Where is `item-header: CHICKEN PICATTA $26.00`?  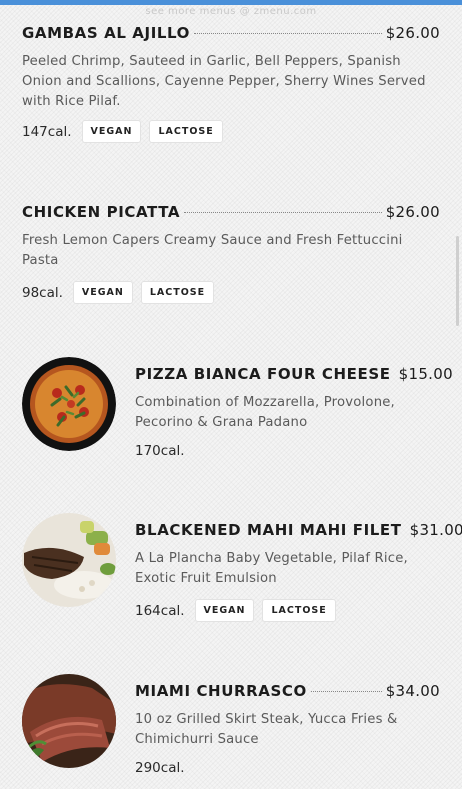
item-header: CHICKEN PICATTA $26.00 is located at coordinates (231, 214).